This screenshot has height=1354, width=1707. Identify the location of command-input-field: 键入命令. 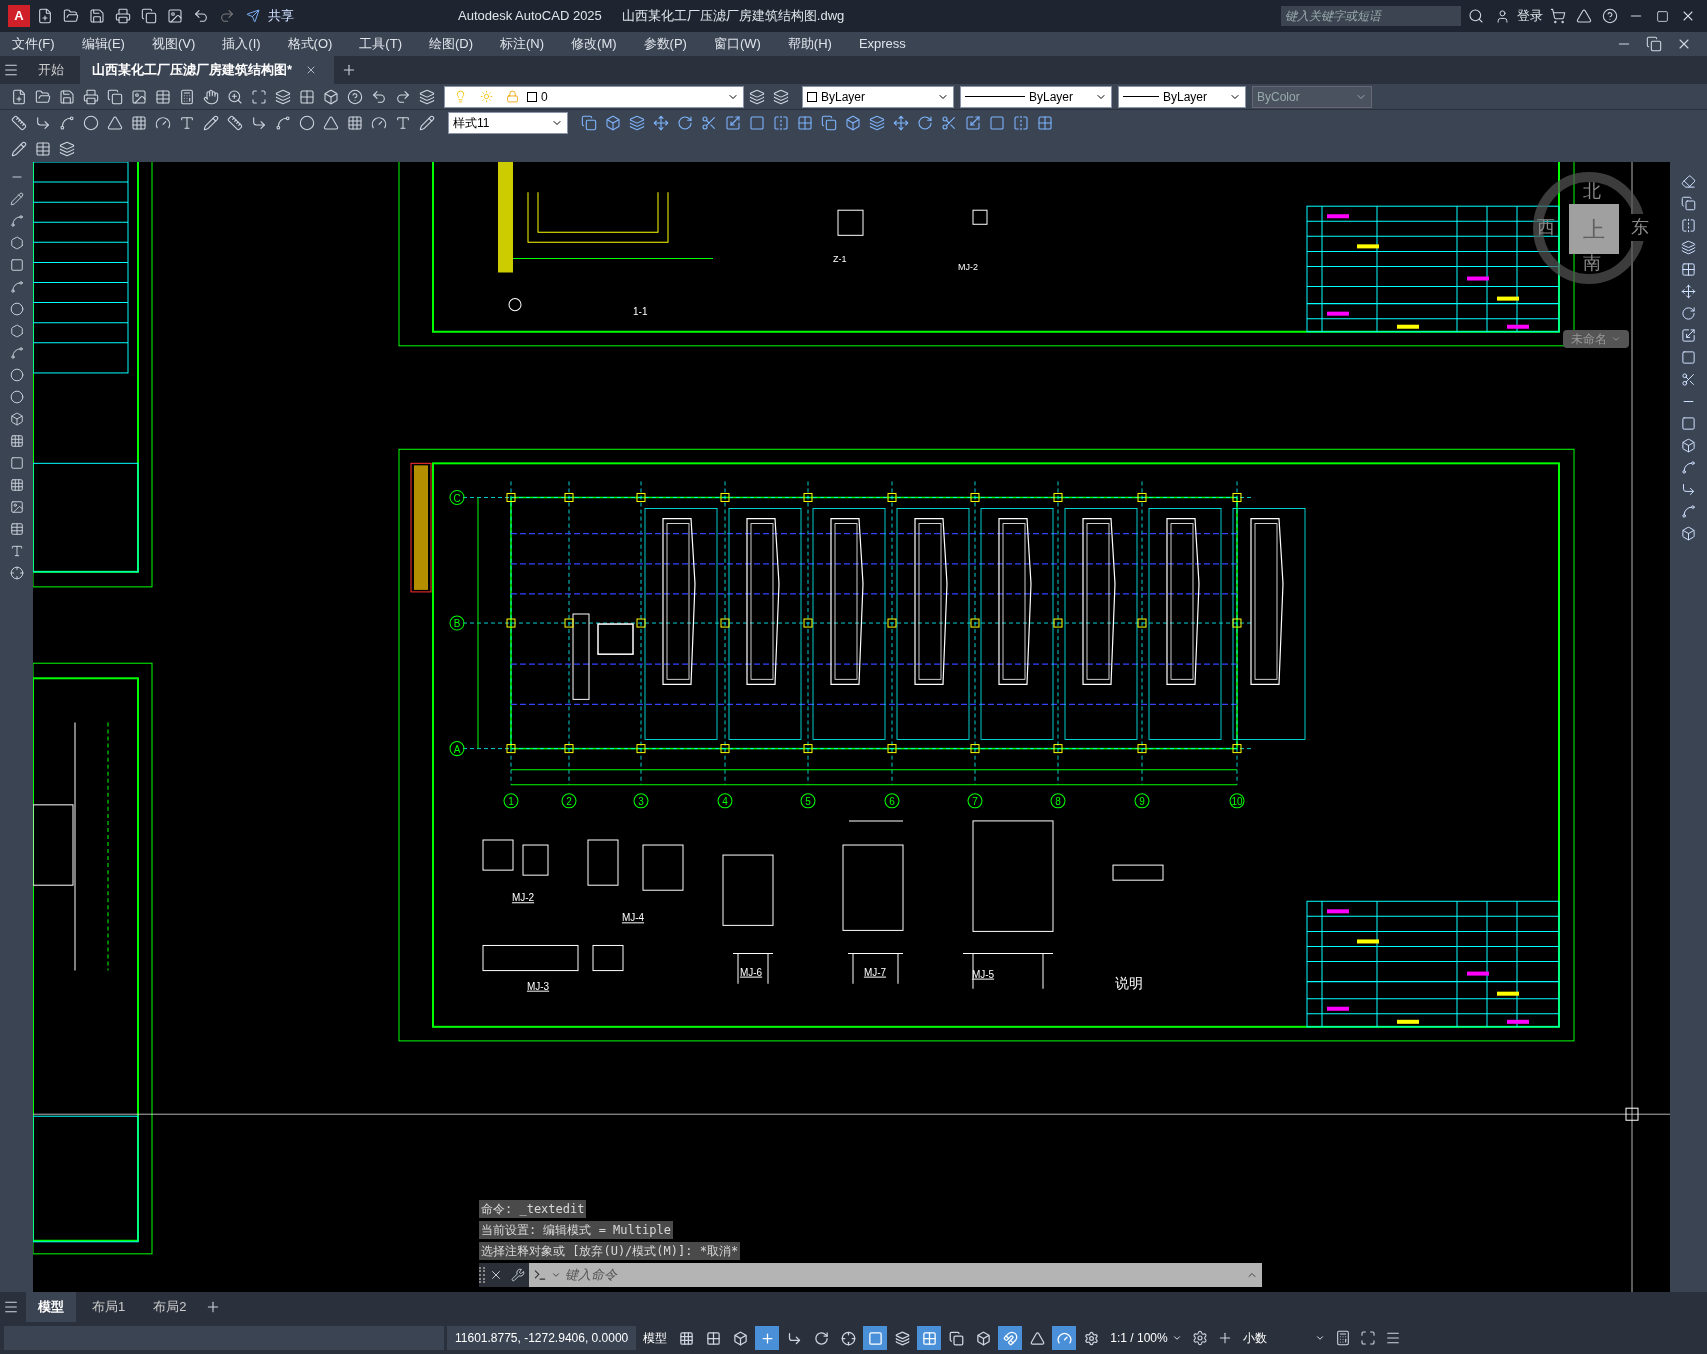
(903, 1275).